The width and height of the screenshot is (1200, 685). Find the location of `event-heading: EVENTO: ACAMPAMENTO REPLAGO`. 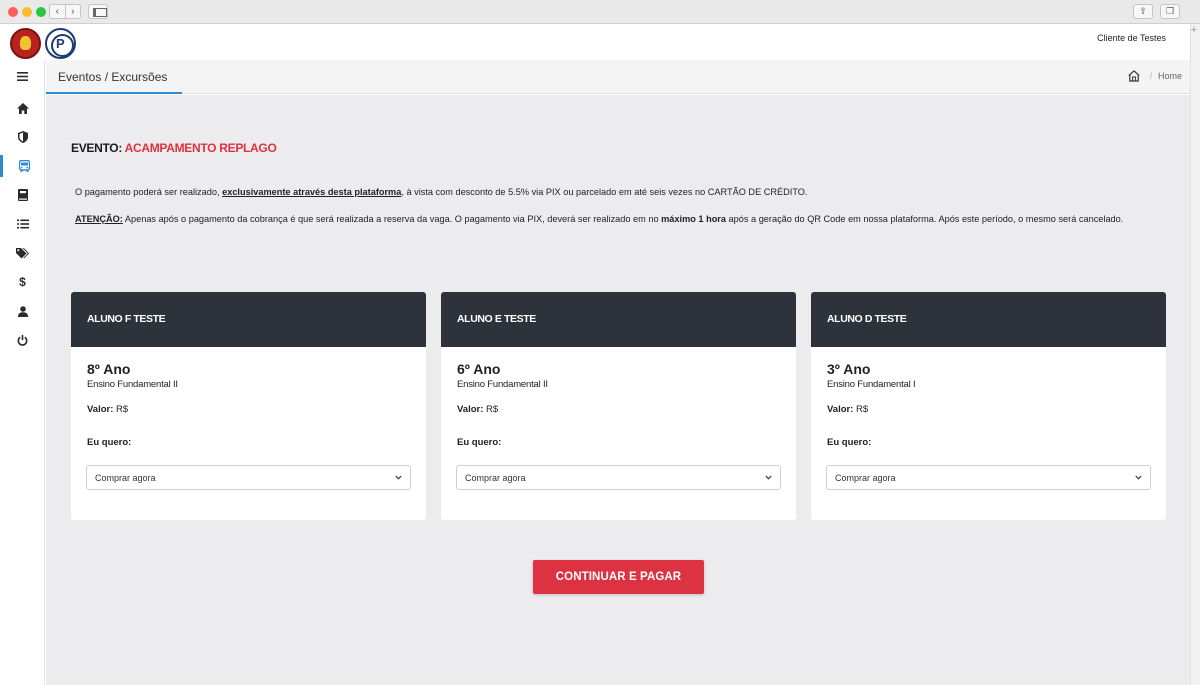

event-heading: EVENTO: ACAMPAMENTO REPLAGO is located at coordinates (174, 148).